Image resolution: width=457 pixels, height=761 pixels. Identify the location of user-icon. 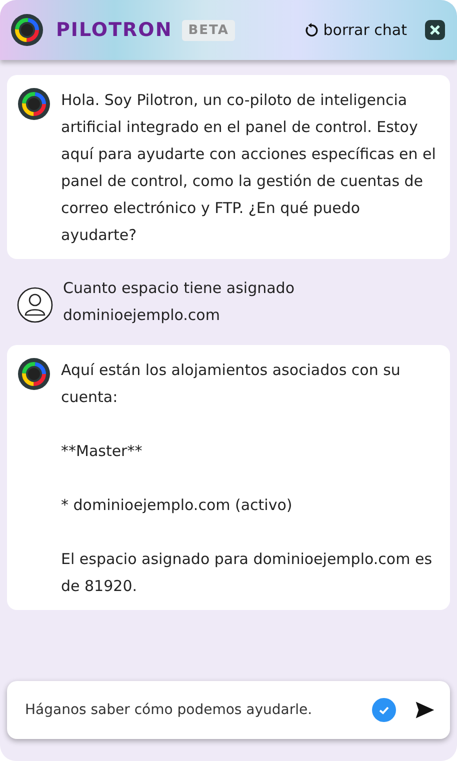
(35, 305).